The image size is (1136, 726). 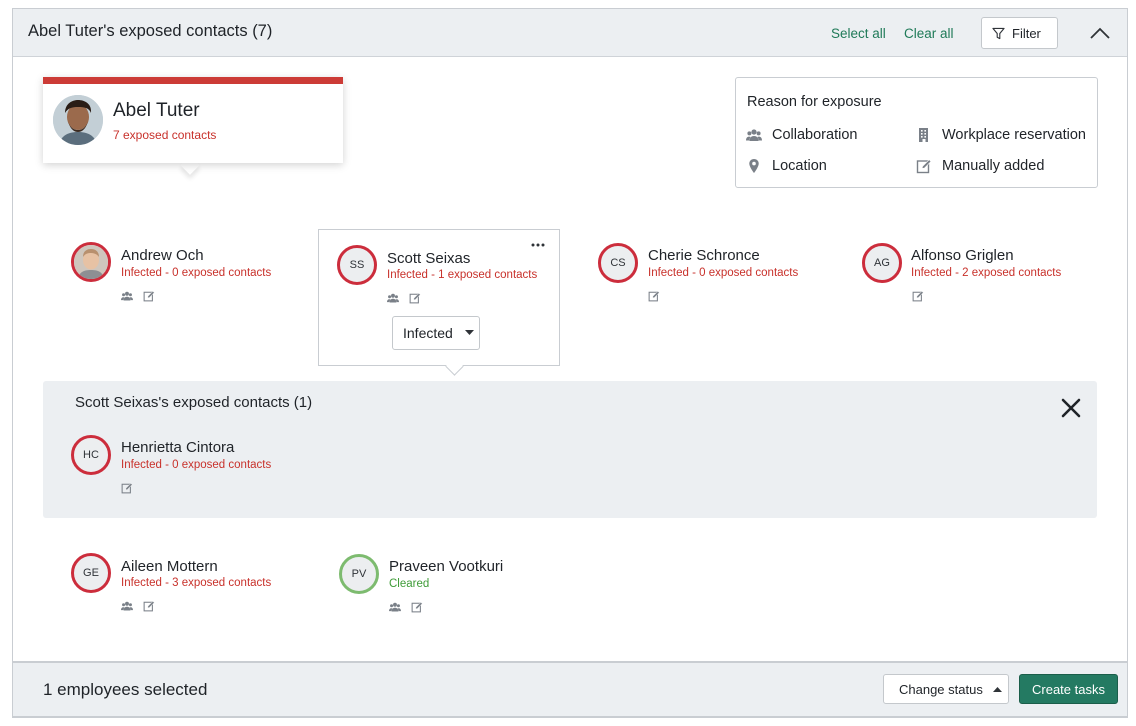 What do you see at coordinates (993, 166) in the screenshot?
I see `legend-label: Manually added` at bounding box center [993, 166].